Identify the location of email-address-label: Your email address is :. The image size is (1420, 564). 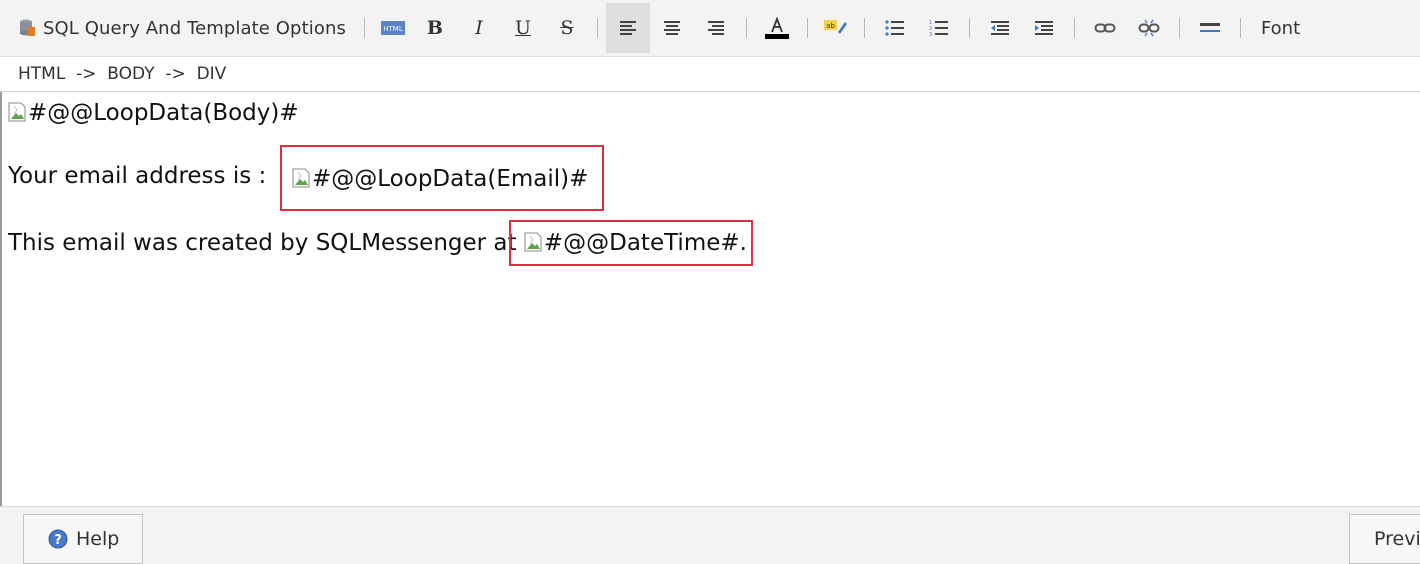
(141, 176).